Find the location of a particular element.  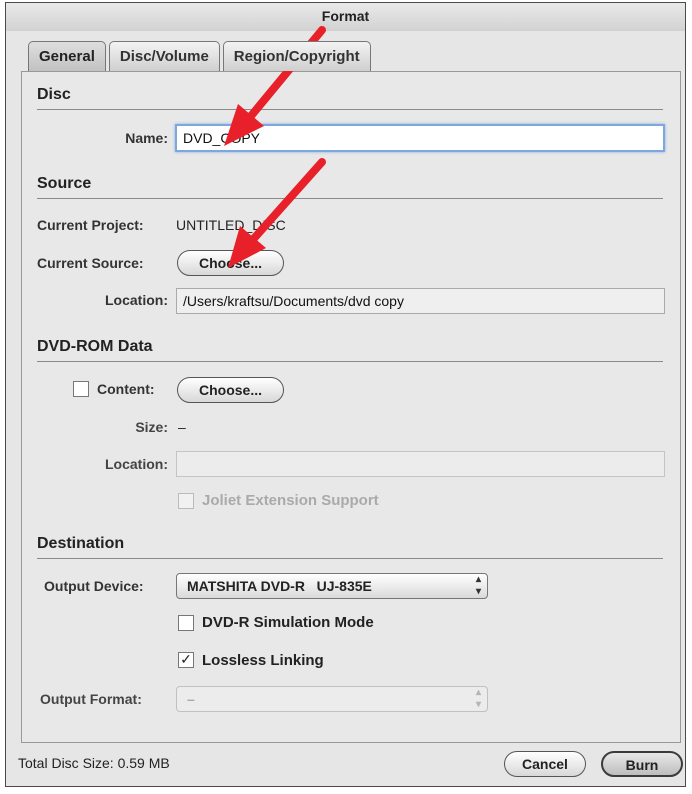

tab-general: General is located at coordinates (67, 56).